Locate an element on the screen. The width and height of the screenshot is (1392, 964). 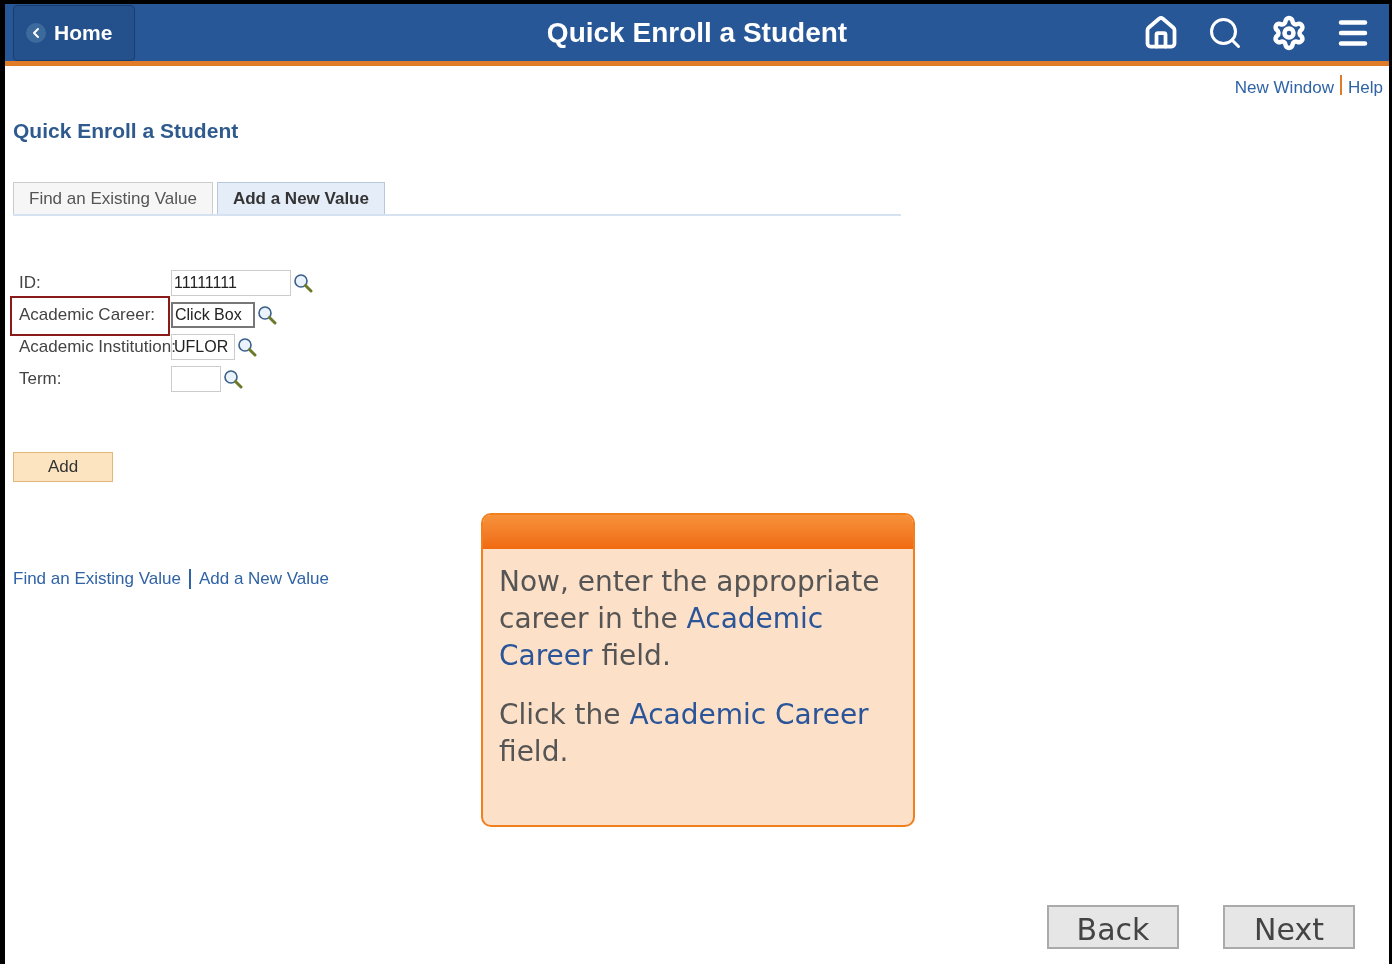
settings-icon is located at coordinates (1289, 32).